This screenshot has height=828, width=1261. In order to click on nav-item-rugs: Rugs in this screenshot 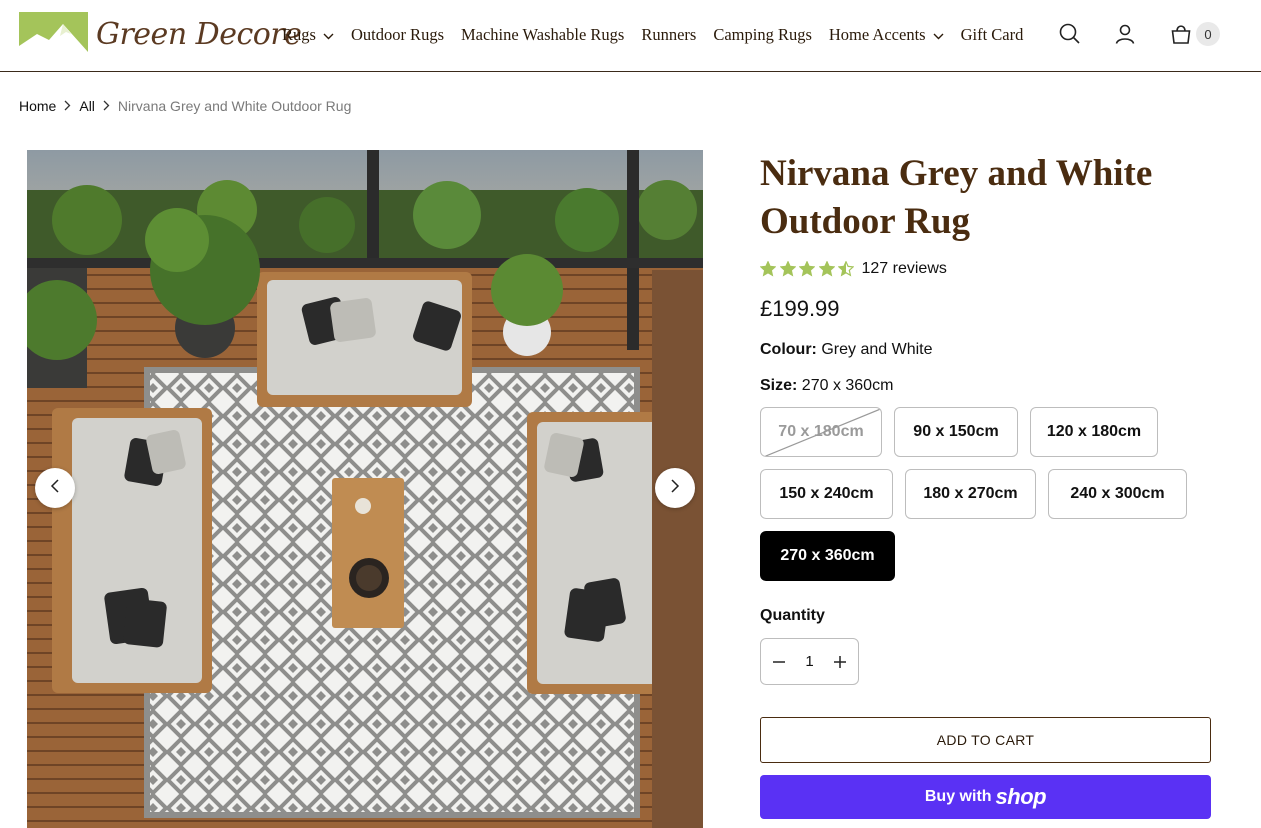, I will do `click(308, 35)`.